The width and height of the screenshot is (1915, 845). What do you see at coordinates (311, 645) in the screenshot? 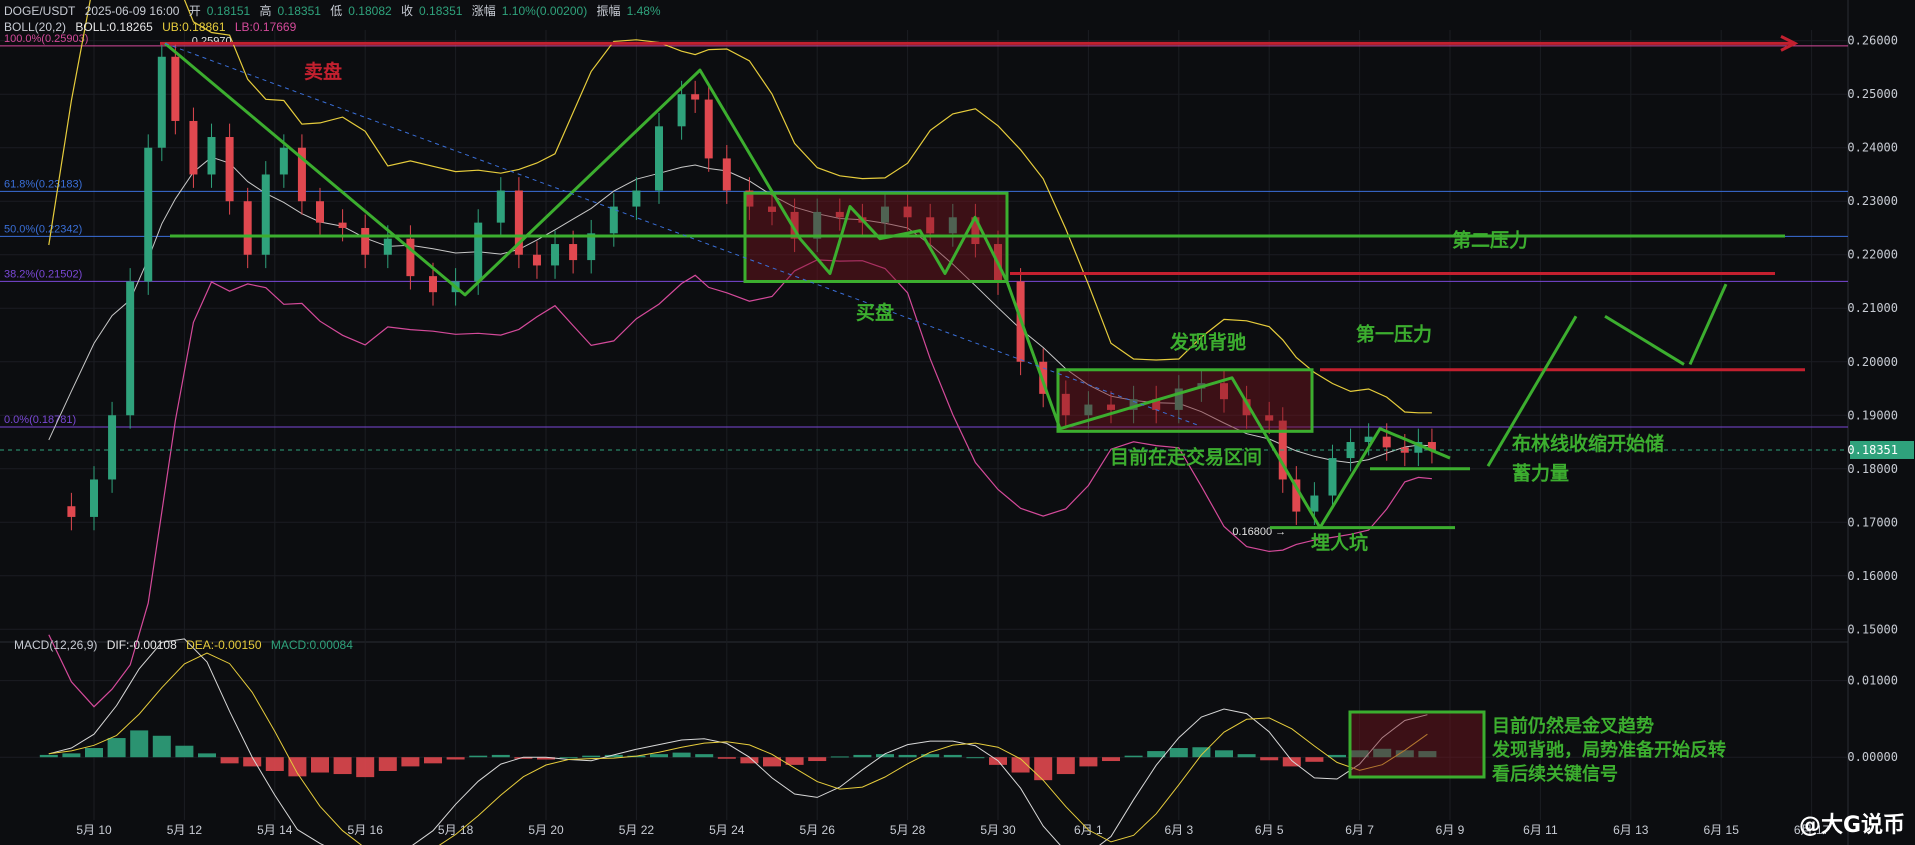
I see `macd-val: MACD:0.00084` at bounding box center [311, 645].